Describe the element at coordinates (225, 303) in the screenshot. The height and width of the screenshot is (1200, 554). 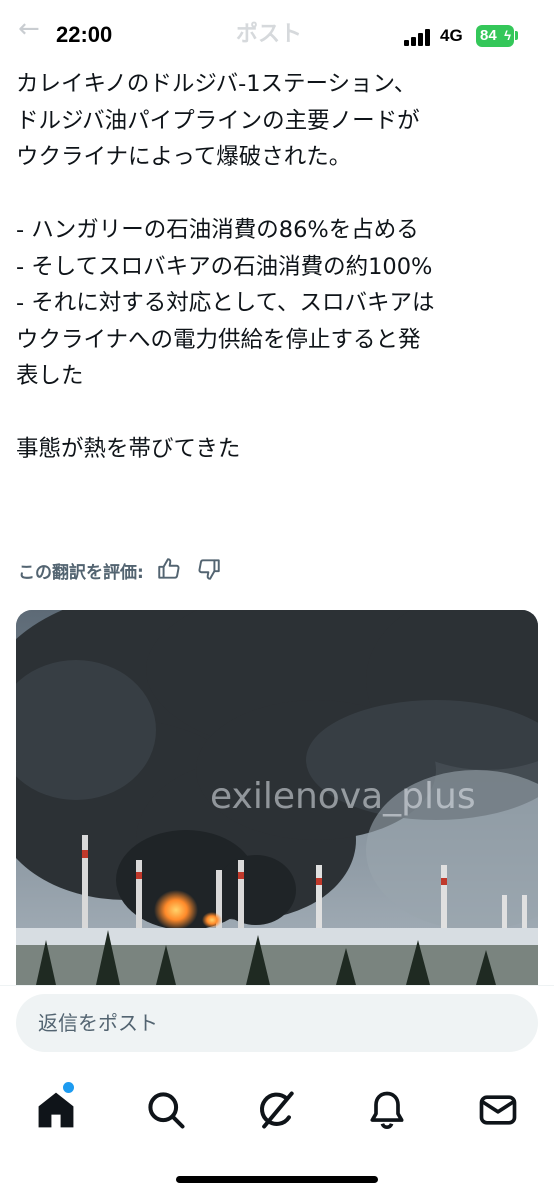
I see `post-line: - それに対する対応として、スロバキアは` at that location.